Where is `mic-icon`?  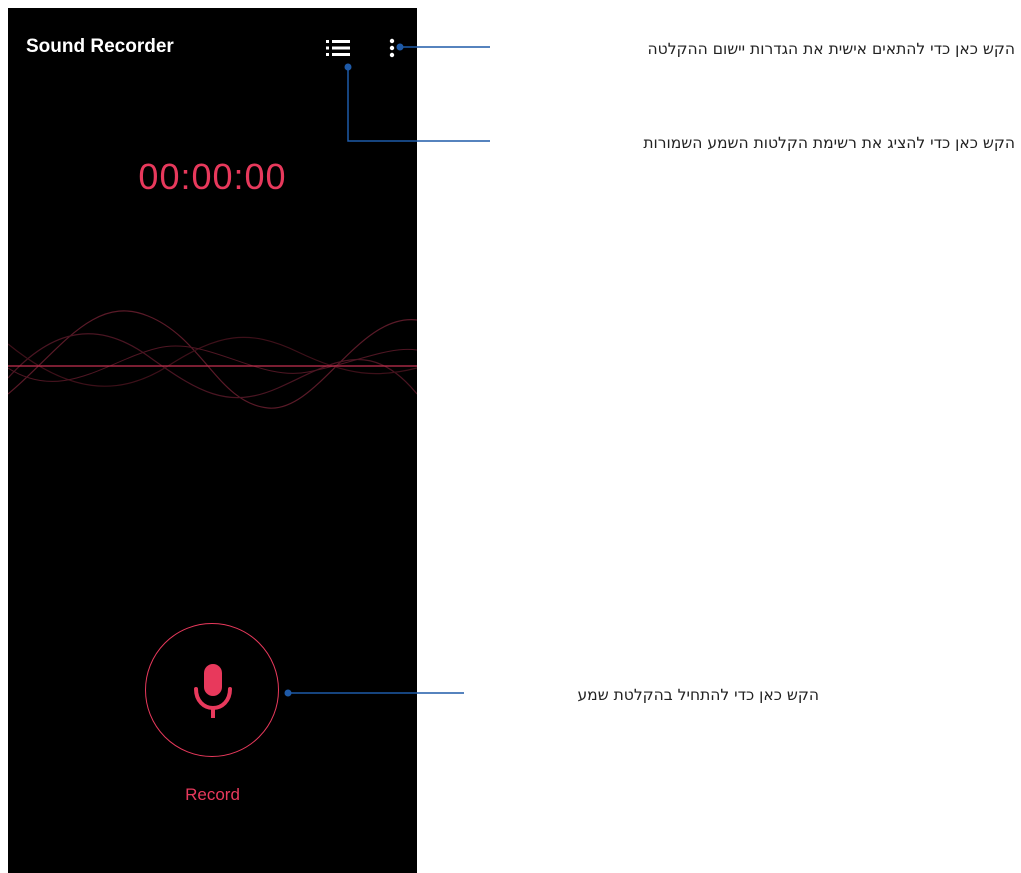
mic-icon is located at coordinates (213, 691).